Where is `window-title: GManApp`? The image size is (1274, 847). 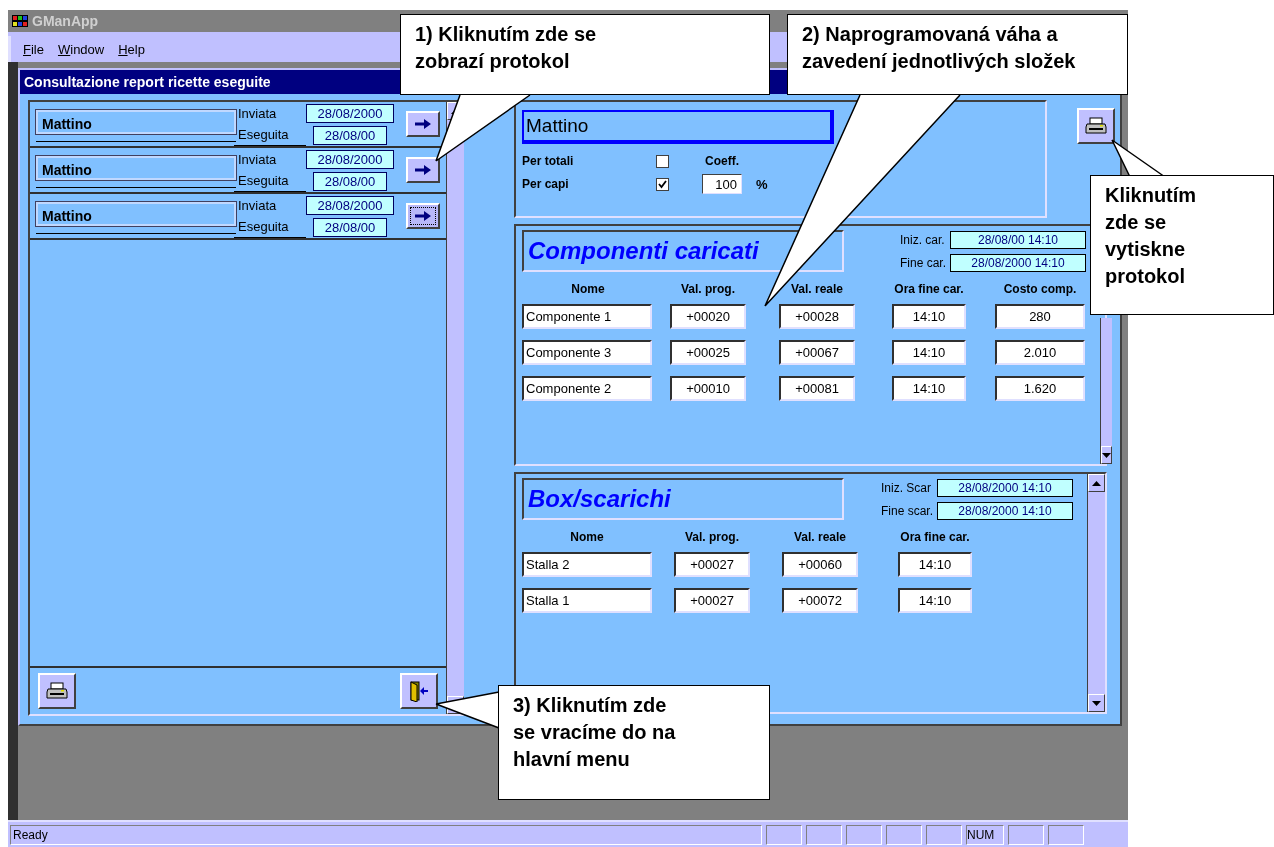
window-title: GManApp is located at coordinates (65, 21).